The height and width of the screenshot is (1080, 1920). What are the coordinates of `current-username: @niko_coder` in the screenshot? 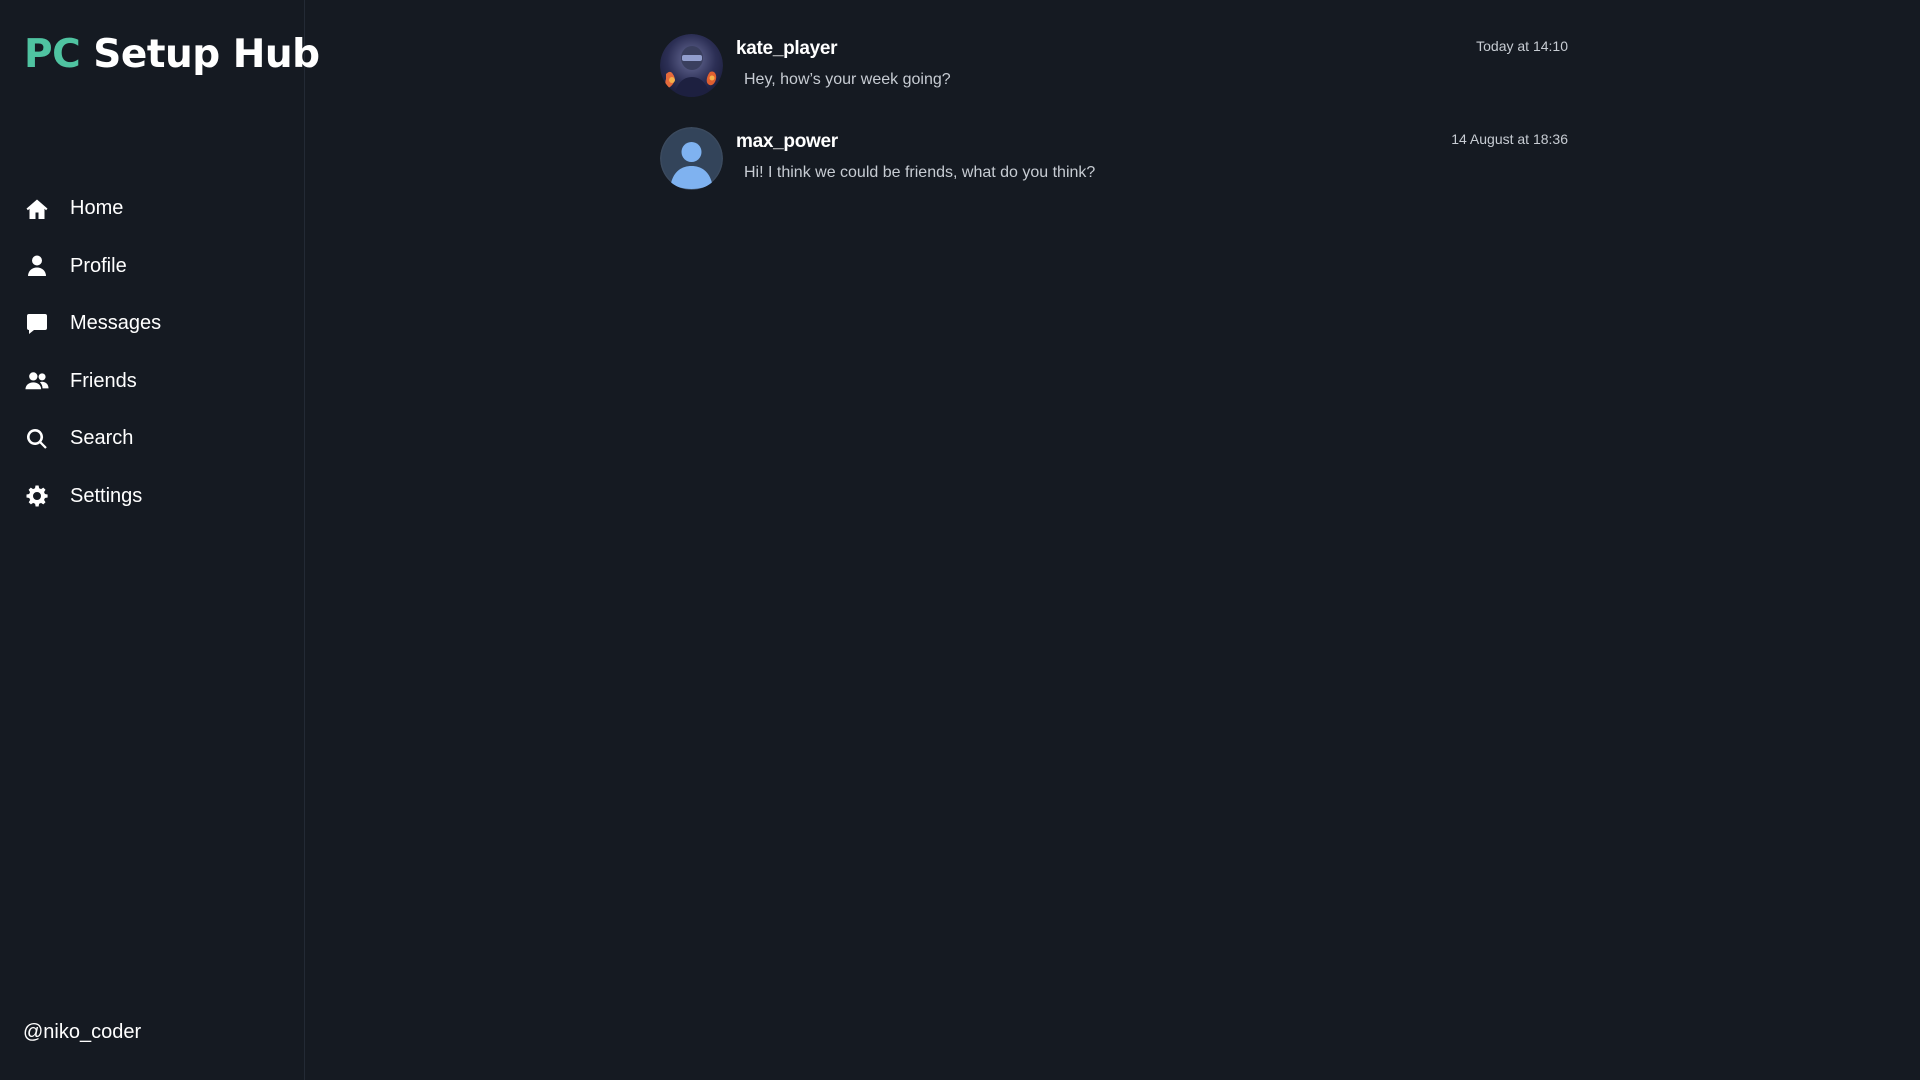 It's located at (82, 1032).